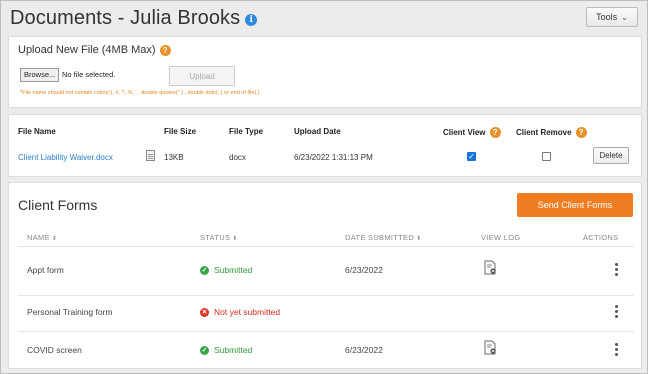 This screenshot has height=374, width=648. Describe the element at coordinates (546, 156) in the screenshot. I see `client-remove-checkbox` at that location.